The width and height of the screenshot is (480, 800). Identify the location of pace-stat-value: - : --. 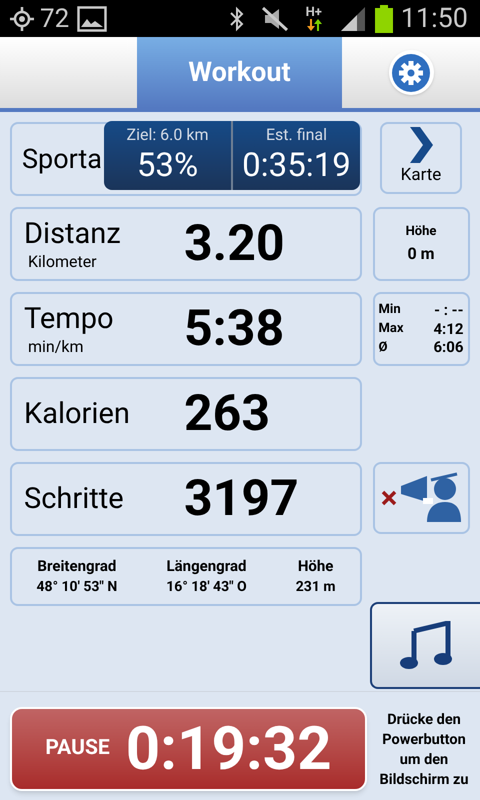
(449, 310).